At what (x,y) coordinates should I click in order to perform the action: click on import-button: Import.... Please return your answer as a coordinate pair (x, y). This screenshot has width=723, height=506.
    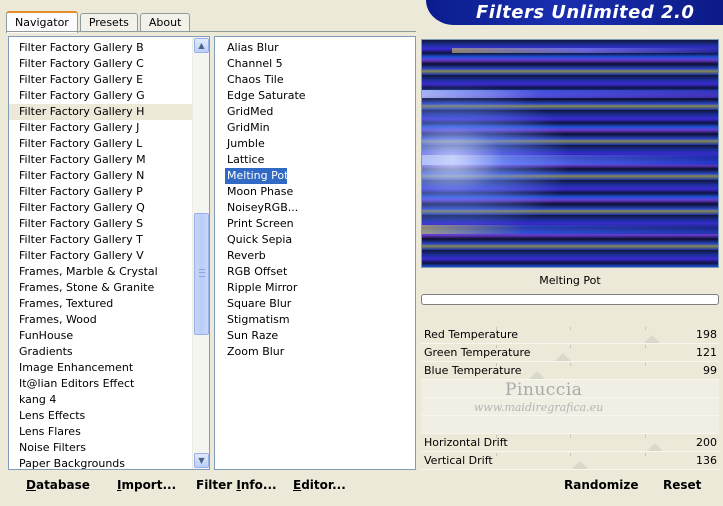
    Looking at the image, I should click on (146, 485).